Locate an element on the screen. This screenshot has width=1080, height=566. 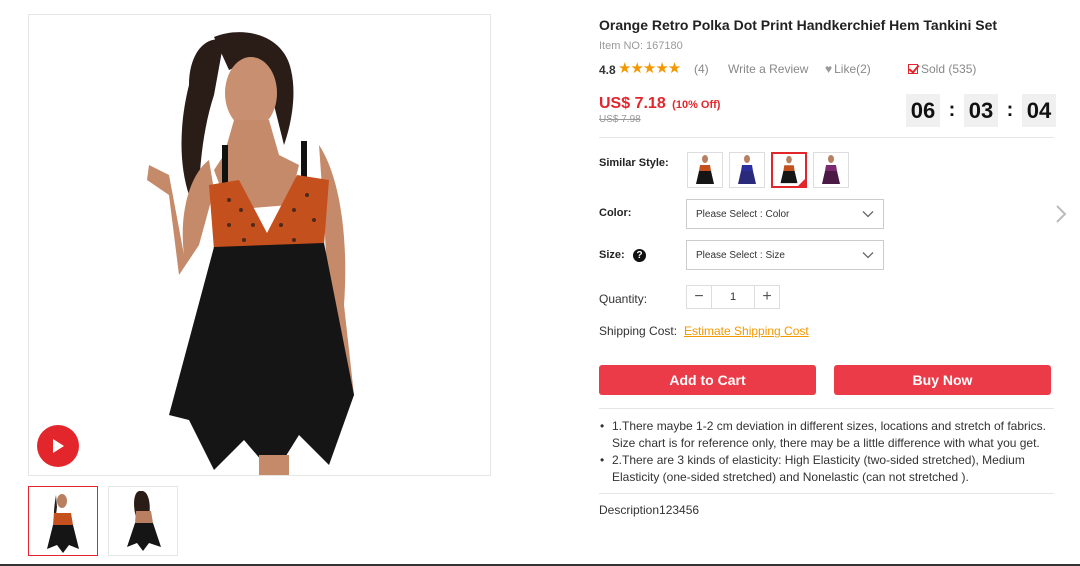
thumbnail-back is located at coordinates (143, 521).